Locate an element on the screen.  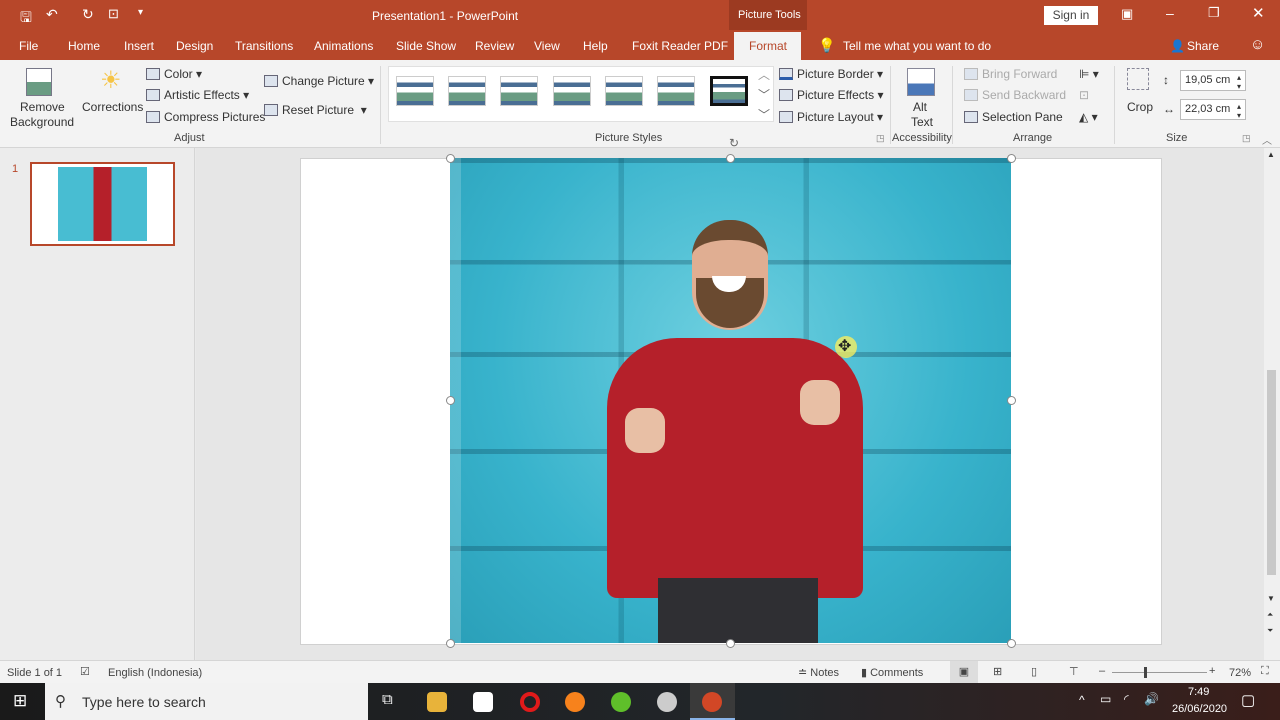
gallery-down-icon: ﹀ is located at coordinates (764, 94).